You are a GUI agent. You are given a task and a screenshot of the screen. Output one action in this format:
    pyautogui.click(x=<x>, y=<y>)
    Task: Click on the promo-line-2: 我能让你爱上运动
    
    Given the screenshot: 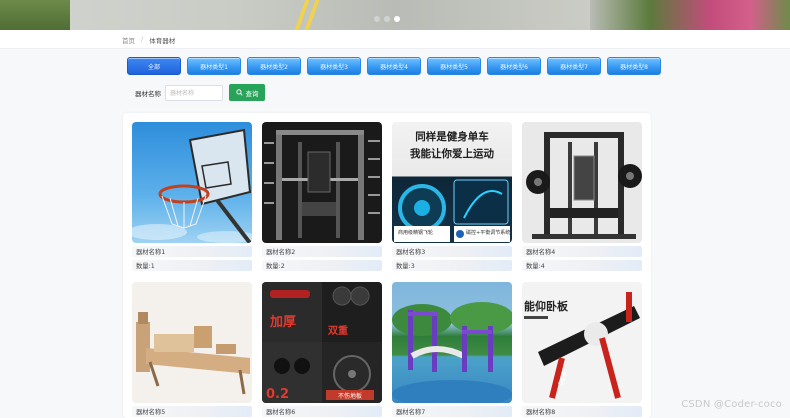 What is the action you would take?
    pyautogui.click(x=452, y=153)
    